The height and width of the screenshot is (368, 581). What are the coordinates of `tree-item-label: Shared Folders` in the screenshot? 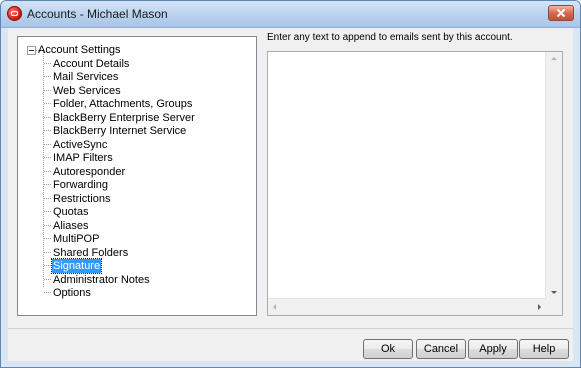 It's located at (91, 252).